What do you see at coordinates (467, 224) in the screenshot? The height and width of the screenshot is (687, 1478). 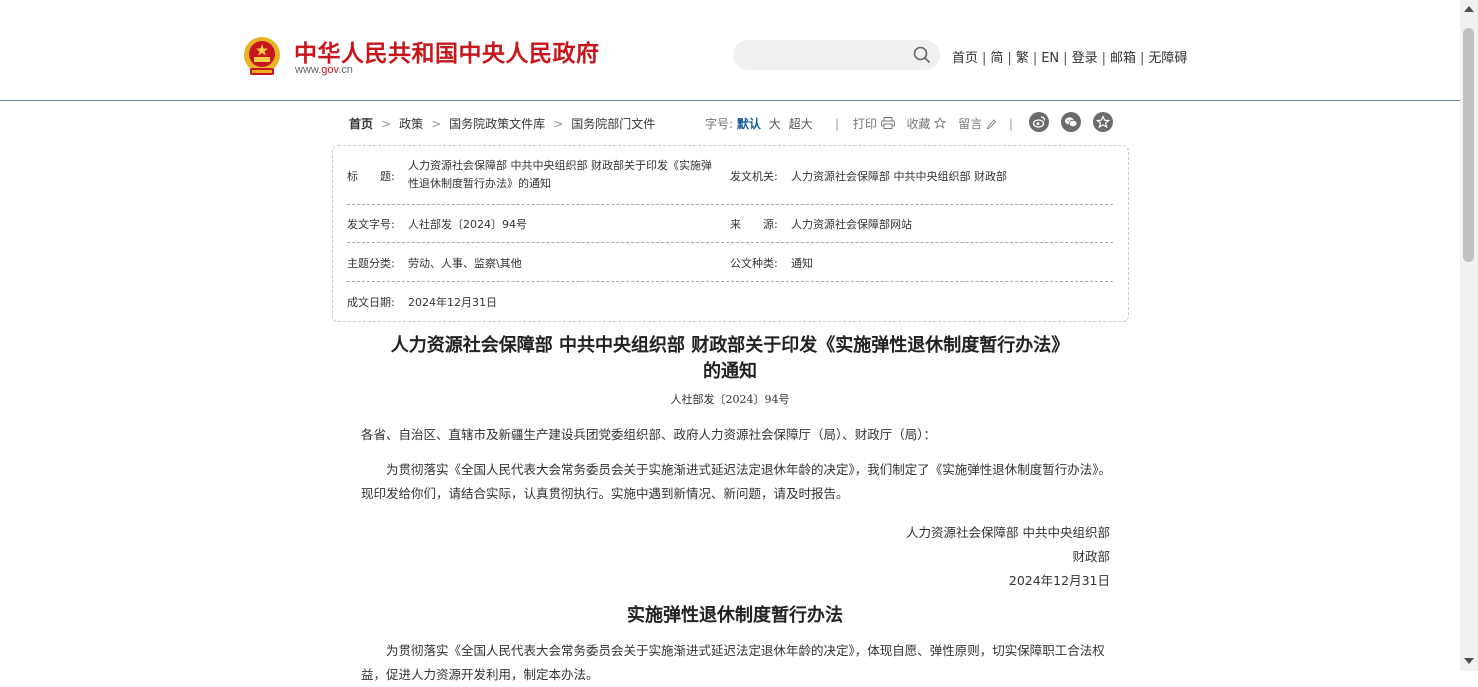 I see `meta-docno-value: 人社部发〔2024〕94号` at bounding box center [467, 224].